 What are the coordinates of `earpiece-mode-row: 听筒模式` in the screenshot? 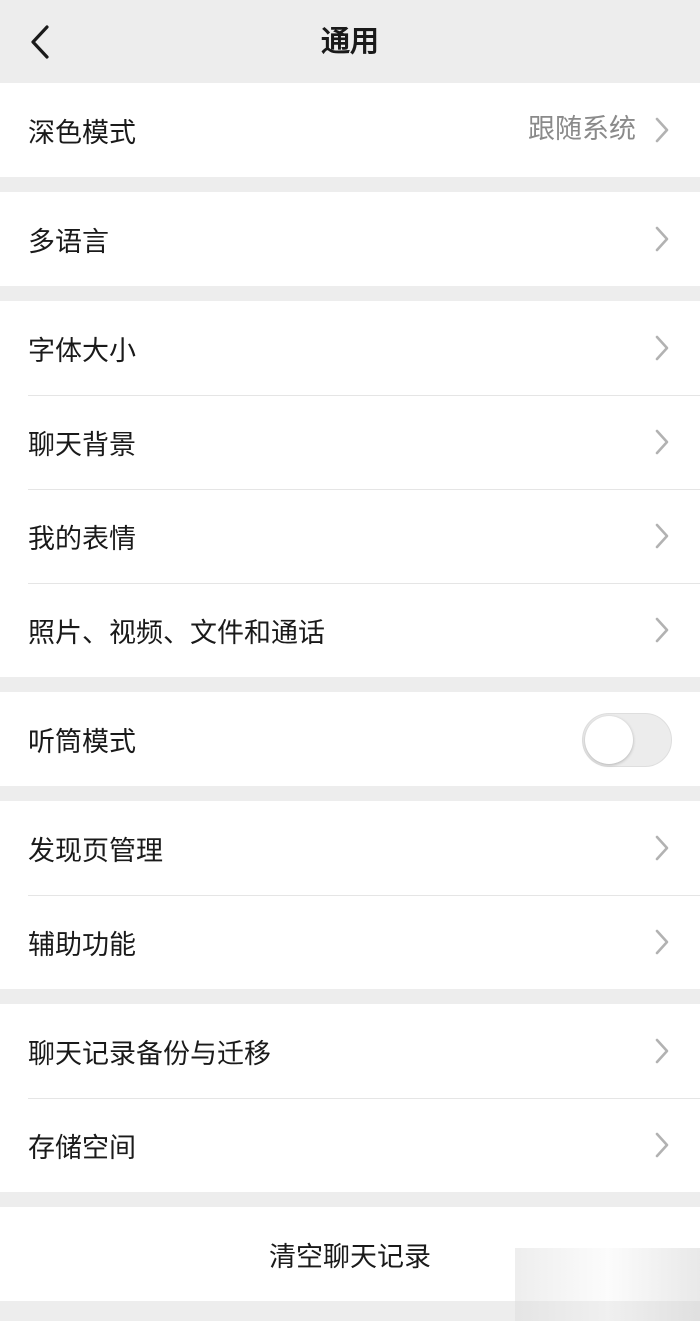 It's located at (350, 739).